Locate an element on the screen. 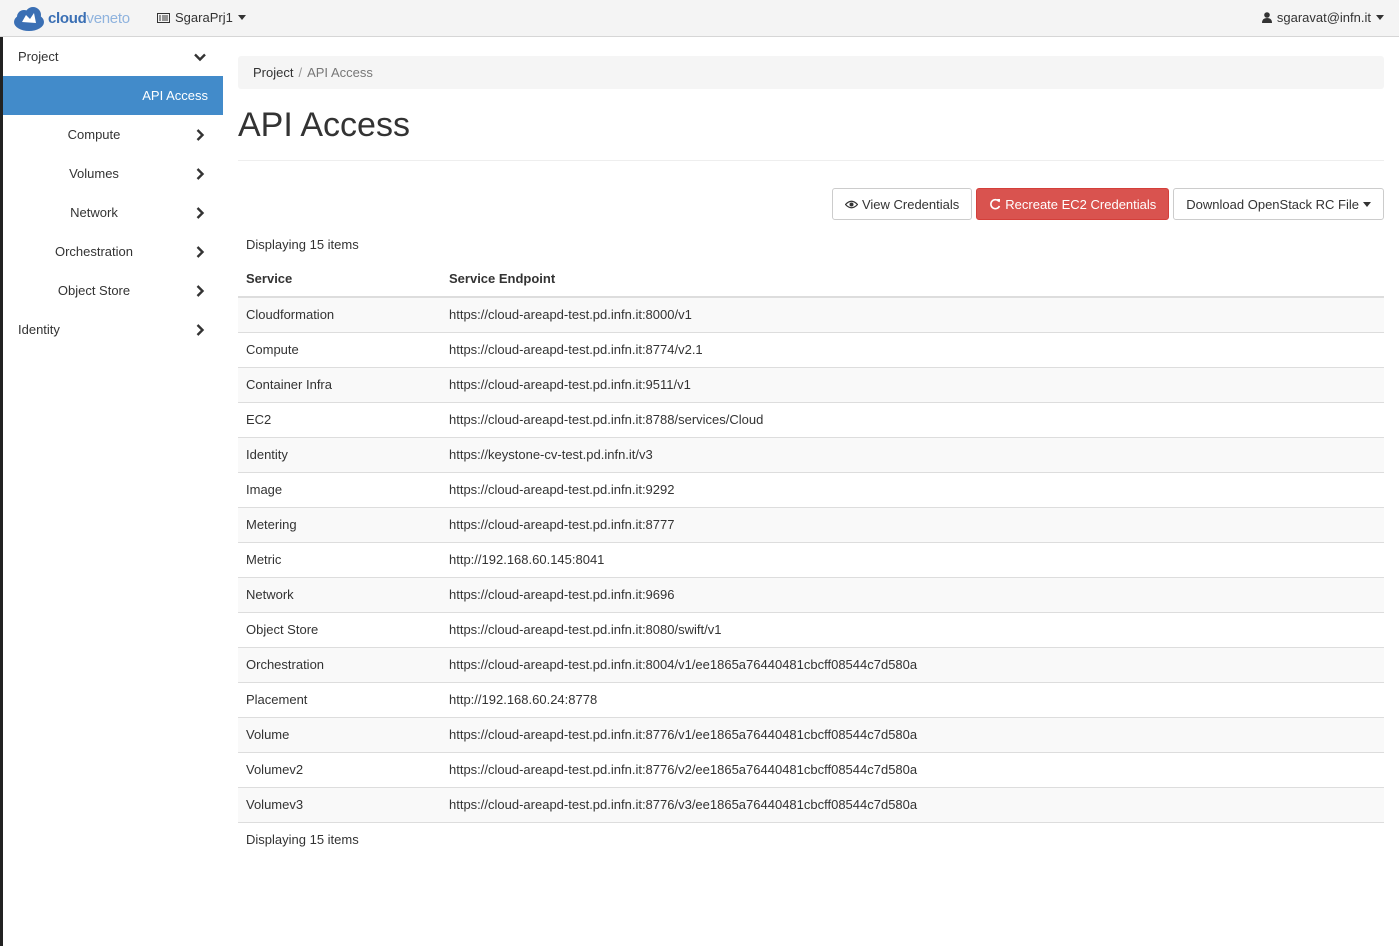 The width and height of the screenshot is (1399, 946). sidebar-item-volumes: Volumes is located at coordinates (113, 173).